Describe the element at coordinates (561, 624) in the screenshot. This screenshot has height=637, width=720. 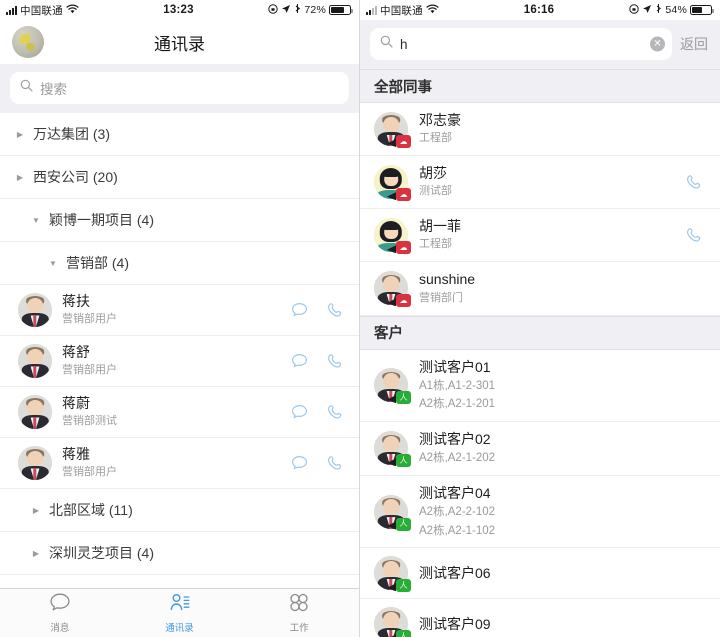
I see `result-info: 测试客户09` at that location.